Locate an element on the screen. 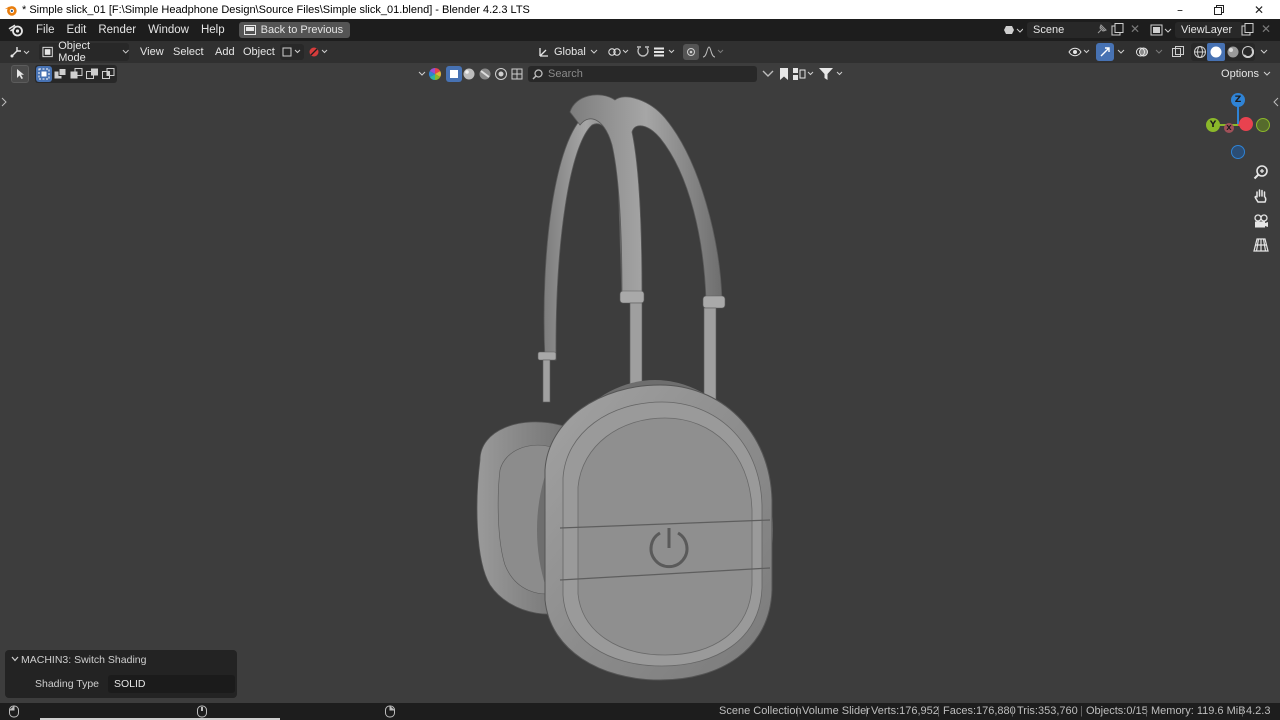 The width and height of the screenshot is (1280, 720). studio-light-icon is located at coordinates (485, 74).